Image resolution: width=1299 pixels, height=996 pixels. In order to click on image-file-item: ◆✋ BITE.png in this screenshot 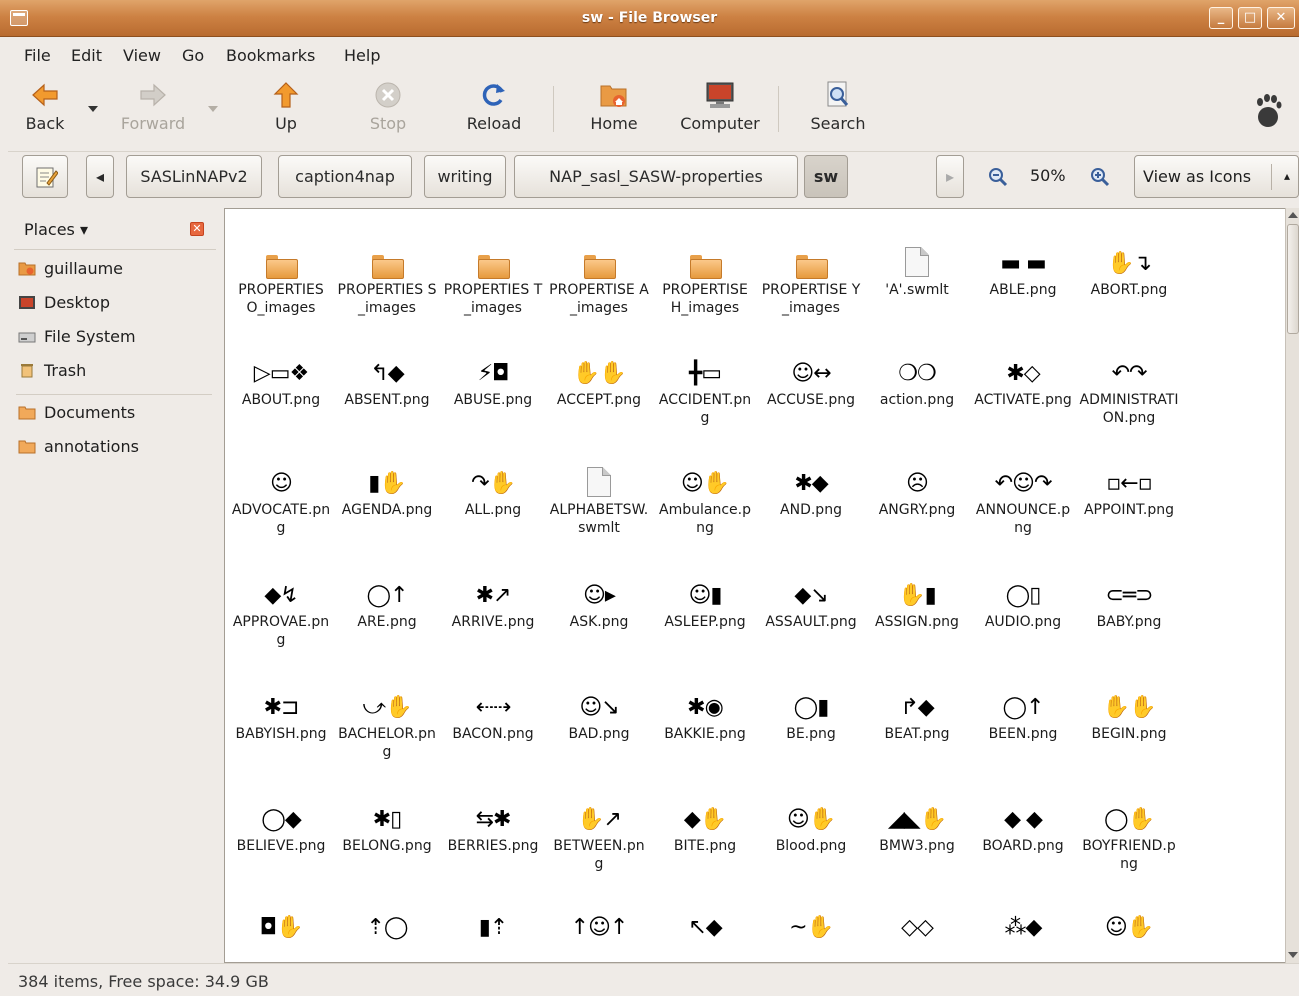, I will do `click(705, 825)`.